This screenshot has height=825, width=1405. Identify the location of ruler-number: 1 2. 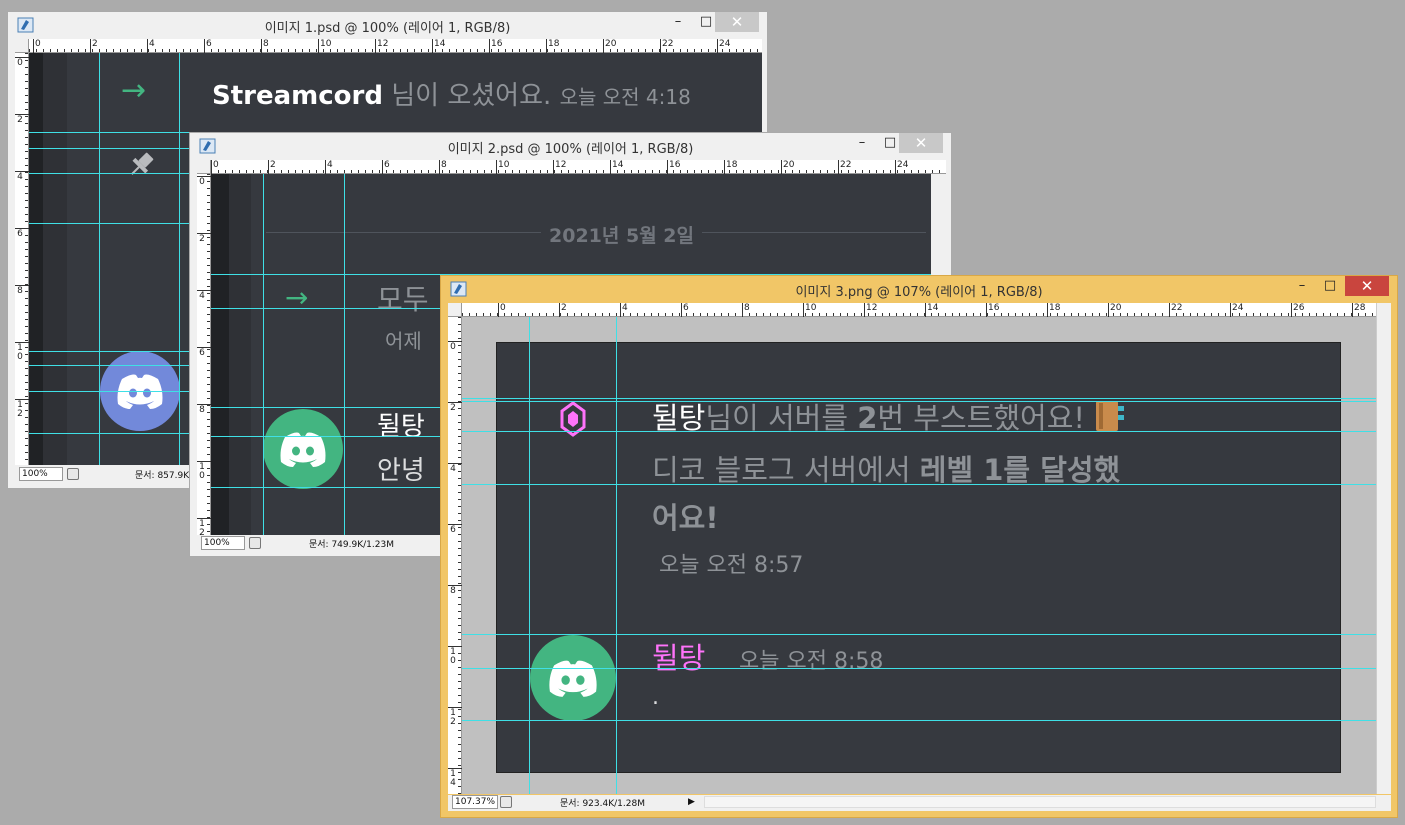
(453, 717).